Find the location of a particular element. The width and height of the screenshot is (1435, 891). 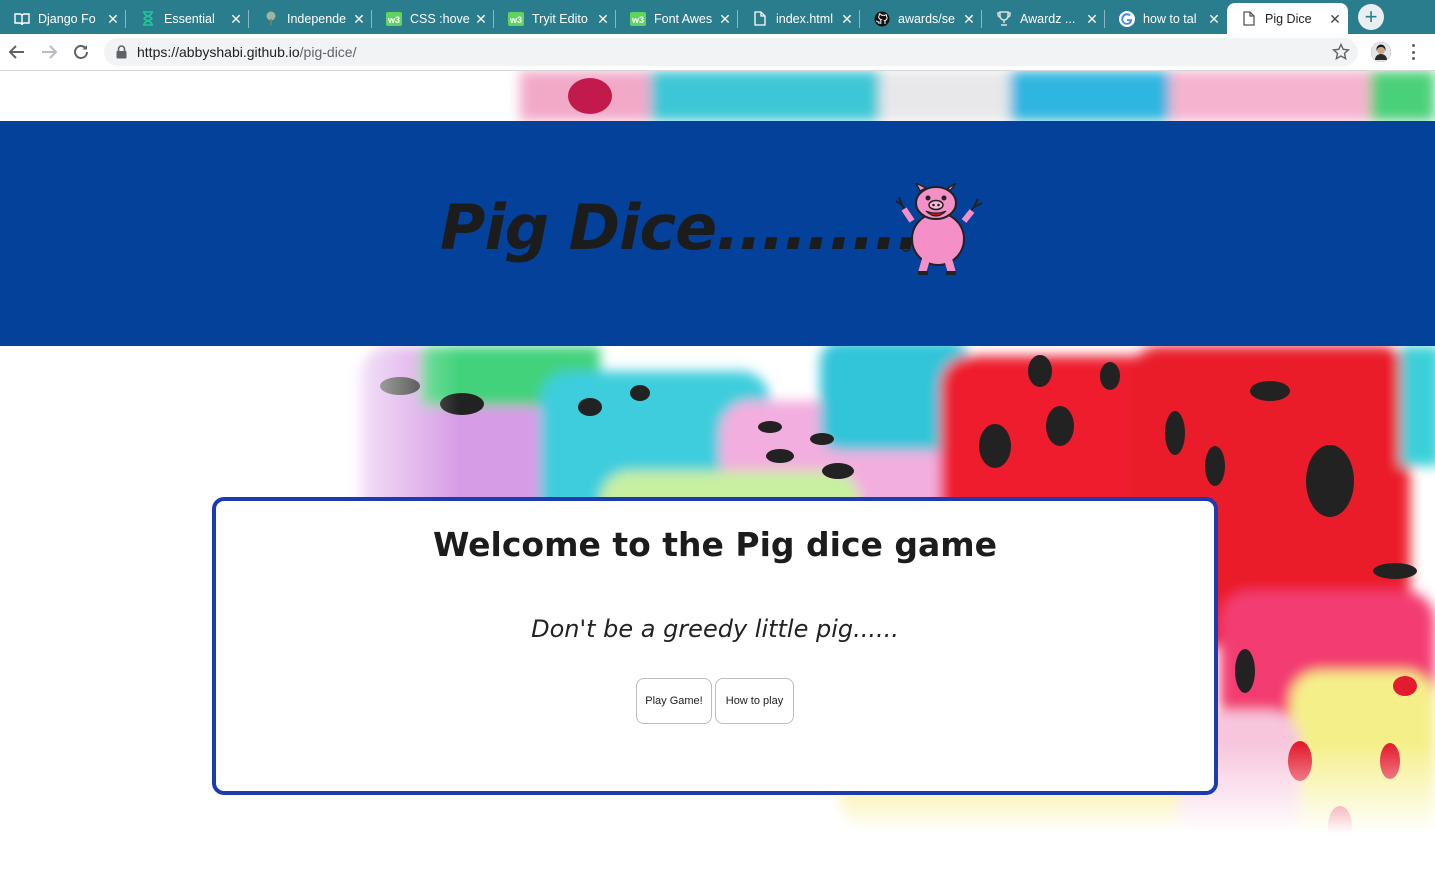

tab-font-awesome: w3 Font Awes ✕ is located at coordinates (677, 18).